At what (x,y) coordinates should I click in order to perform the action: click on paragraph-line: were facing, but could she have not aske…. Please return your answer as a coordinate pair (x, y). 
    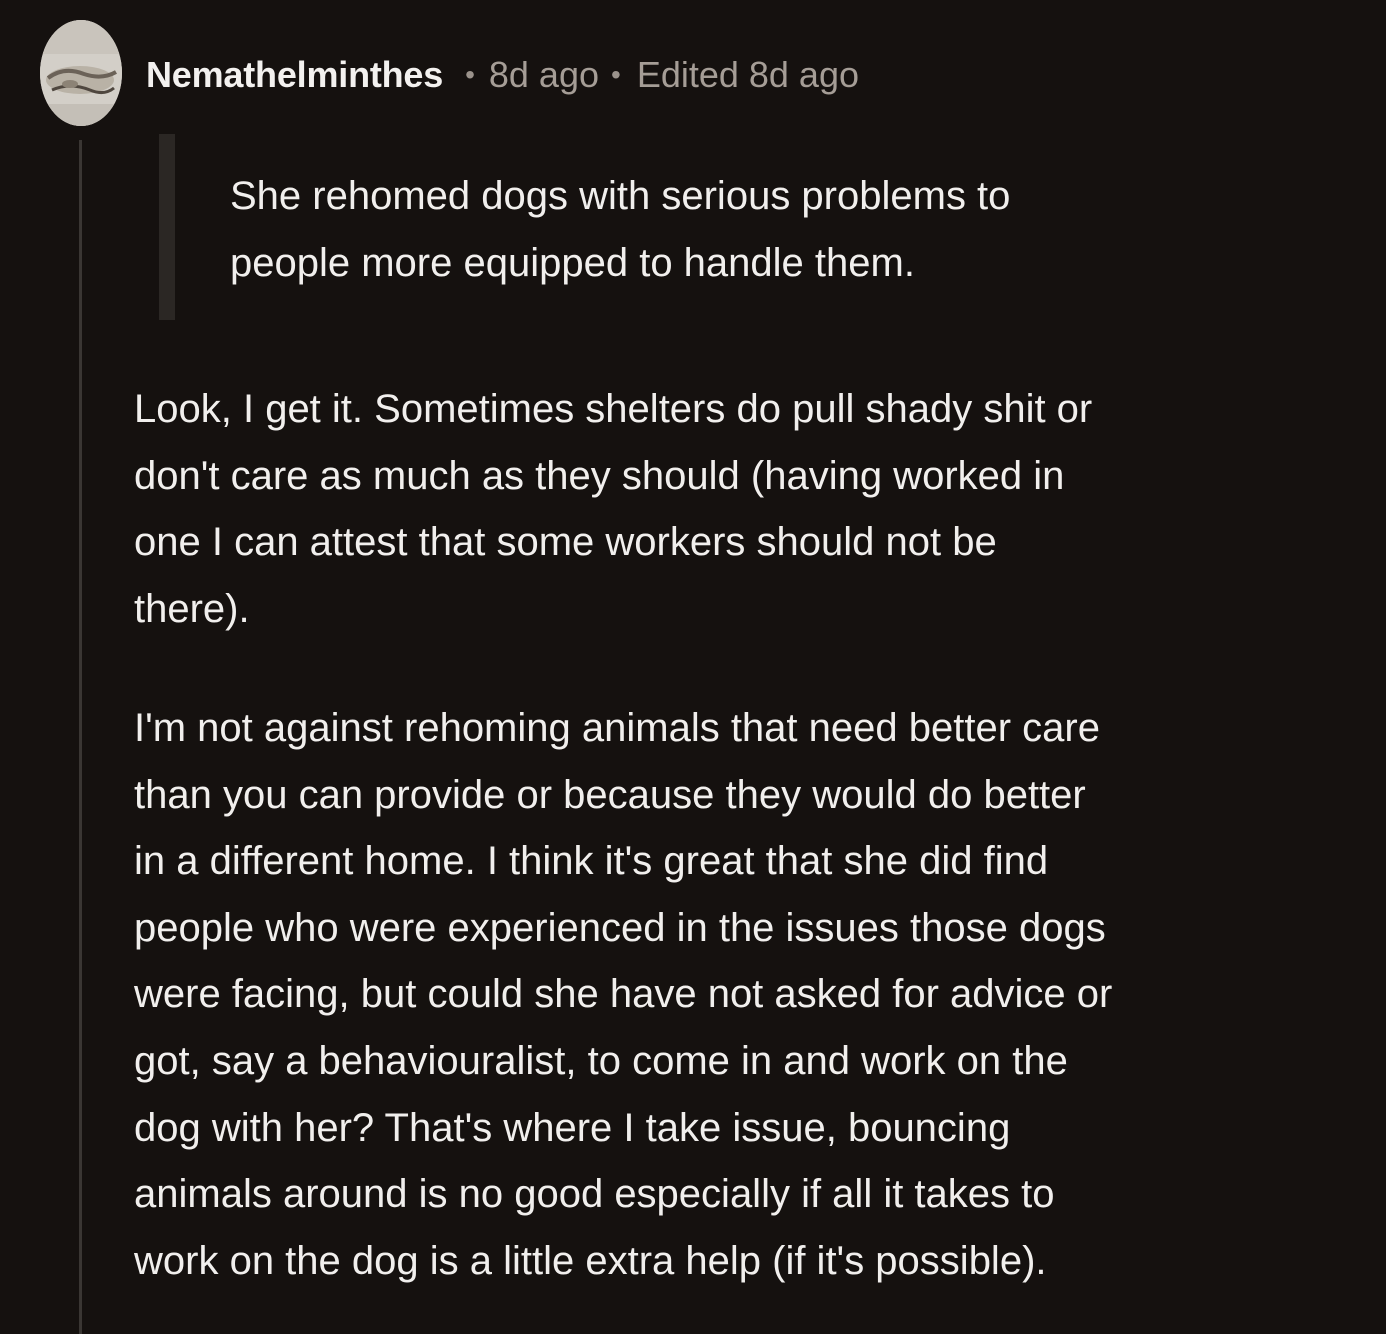
    Looking at the image, I should click on (623, 994).